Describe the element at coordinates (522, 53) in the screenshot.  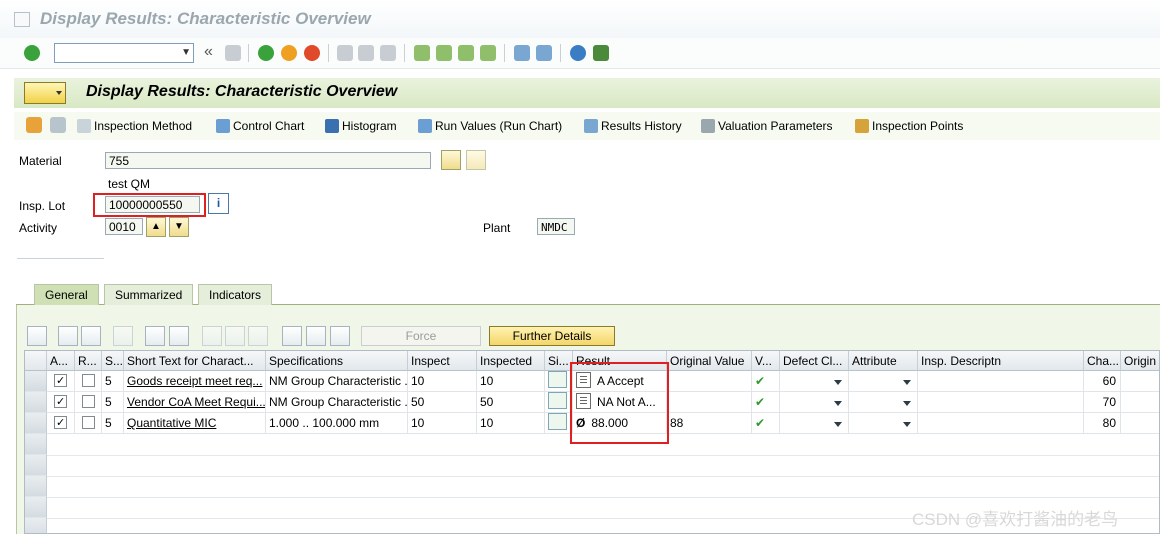
I see `new-session-icon` at that location.